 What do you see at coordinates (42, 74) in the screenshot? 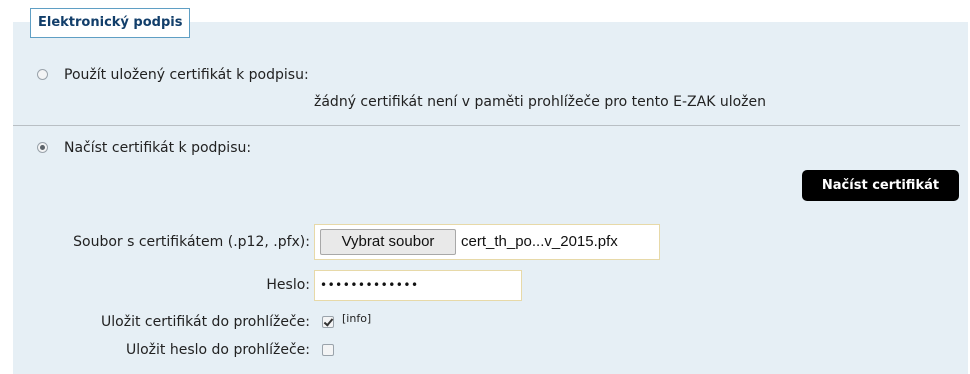
I see `stored-cert-radio` at bounding box center [42, 74].